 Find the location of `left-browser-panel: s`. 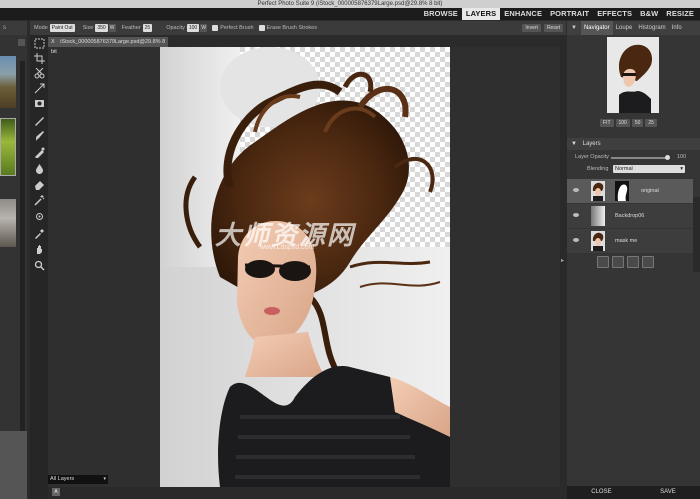

left-browser-panel: s is located at coordinates (13, 260).